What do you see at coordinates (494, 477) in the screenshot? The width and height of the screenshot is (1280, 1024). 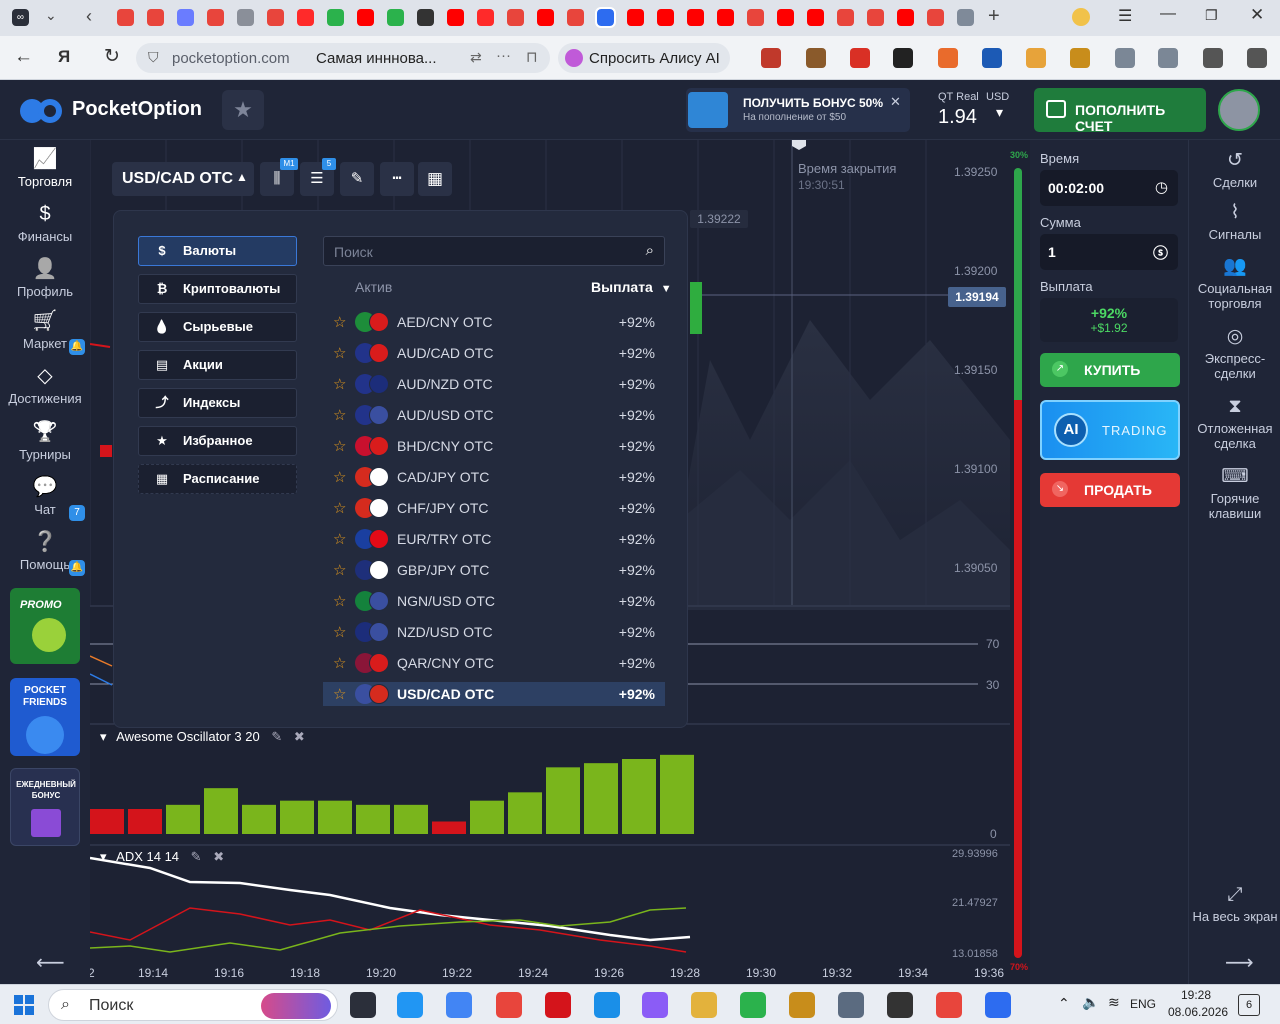 I see `asset-row: ☆ CAD/JPY OTC +92%` at bounding box center [494, 477].